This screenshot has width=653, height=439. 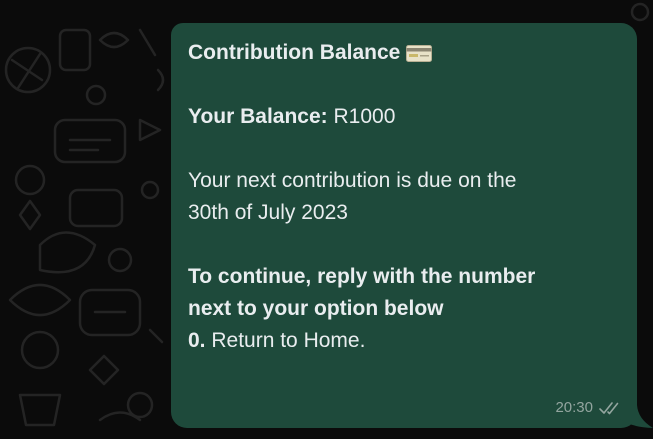 I want to click on credit-card-icon, so click(x=419, y=53).